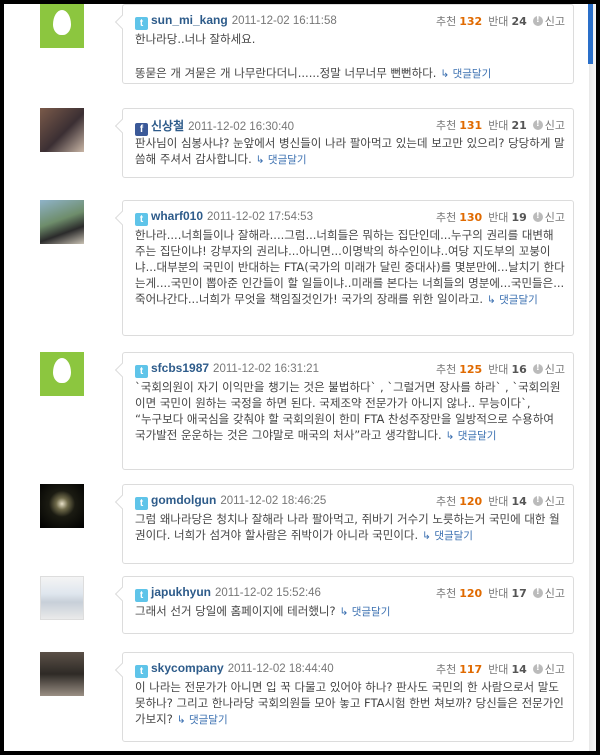 Image resolution: width=600 pixels, height=755 pixels. What do you see at coordinates (167, 126) in the screenshot?
I see `username-link: 신상철` at bounding box center [167, 126].